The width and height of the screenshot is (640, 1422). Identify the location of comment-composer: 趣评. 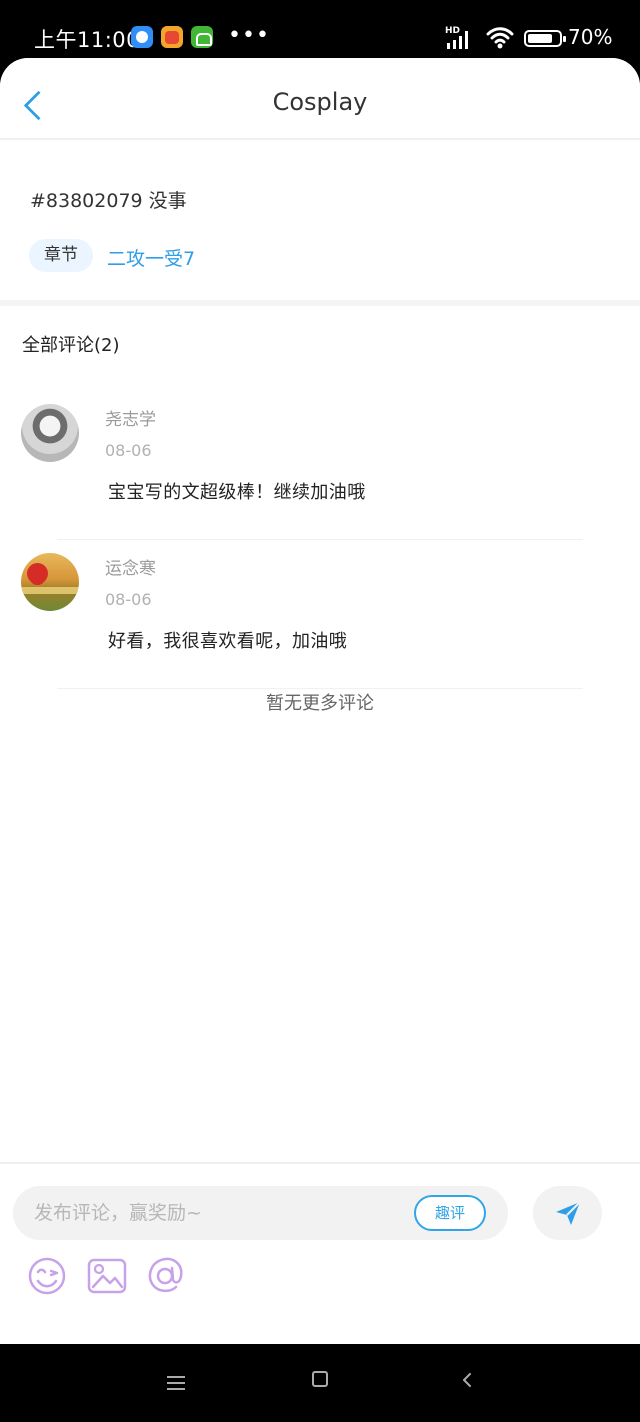
(320, 1253).